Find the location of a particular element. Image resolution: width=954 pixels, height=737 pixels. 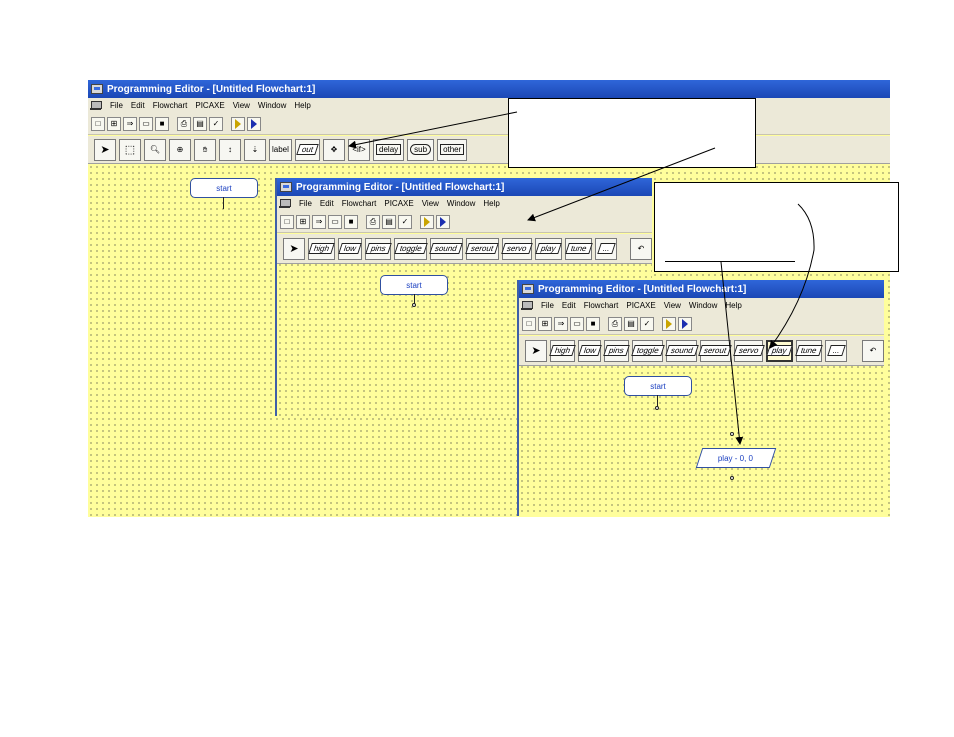

arrow-to-out-palette is located at coordinates (621, 184).